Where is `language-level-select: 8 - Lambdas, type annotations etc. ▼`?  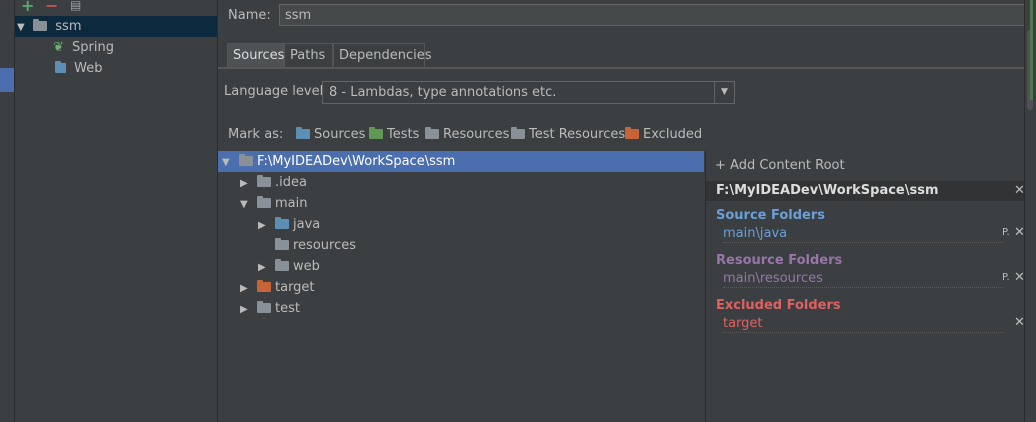 language-level-select: 8 - Lambdas, type annotations etc. ▼ is located at coordinates (528, 92).